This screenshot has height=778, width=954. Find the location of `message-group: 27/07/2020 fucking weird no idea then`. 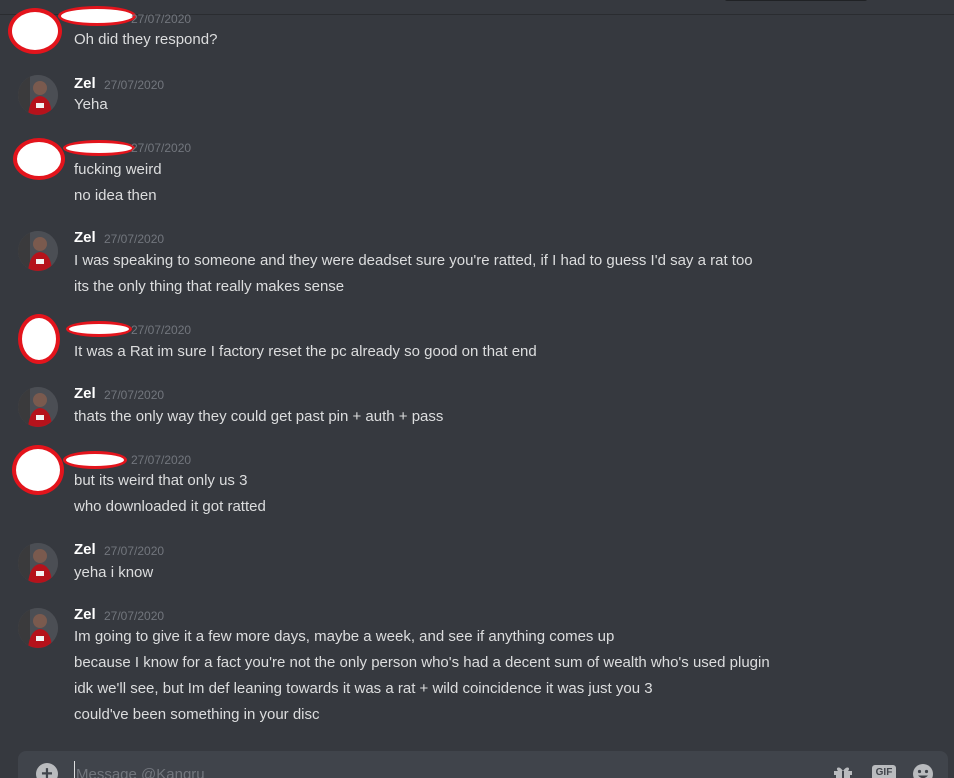

message-group: 27/07/2020 fucking weird no idea then is located at coordinates (477, 171).